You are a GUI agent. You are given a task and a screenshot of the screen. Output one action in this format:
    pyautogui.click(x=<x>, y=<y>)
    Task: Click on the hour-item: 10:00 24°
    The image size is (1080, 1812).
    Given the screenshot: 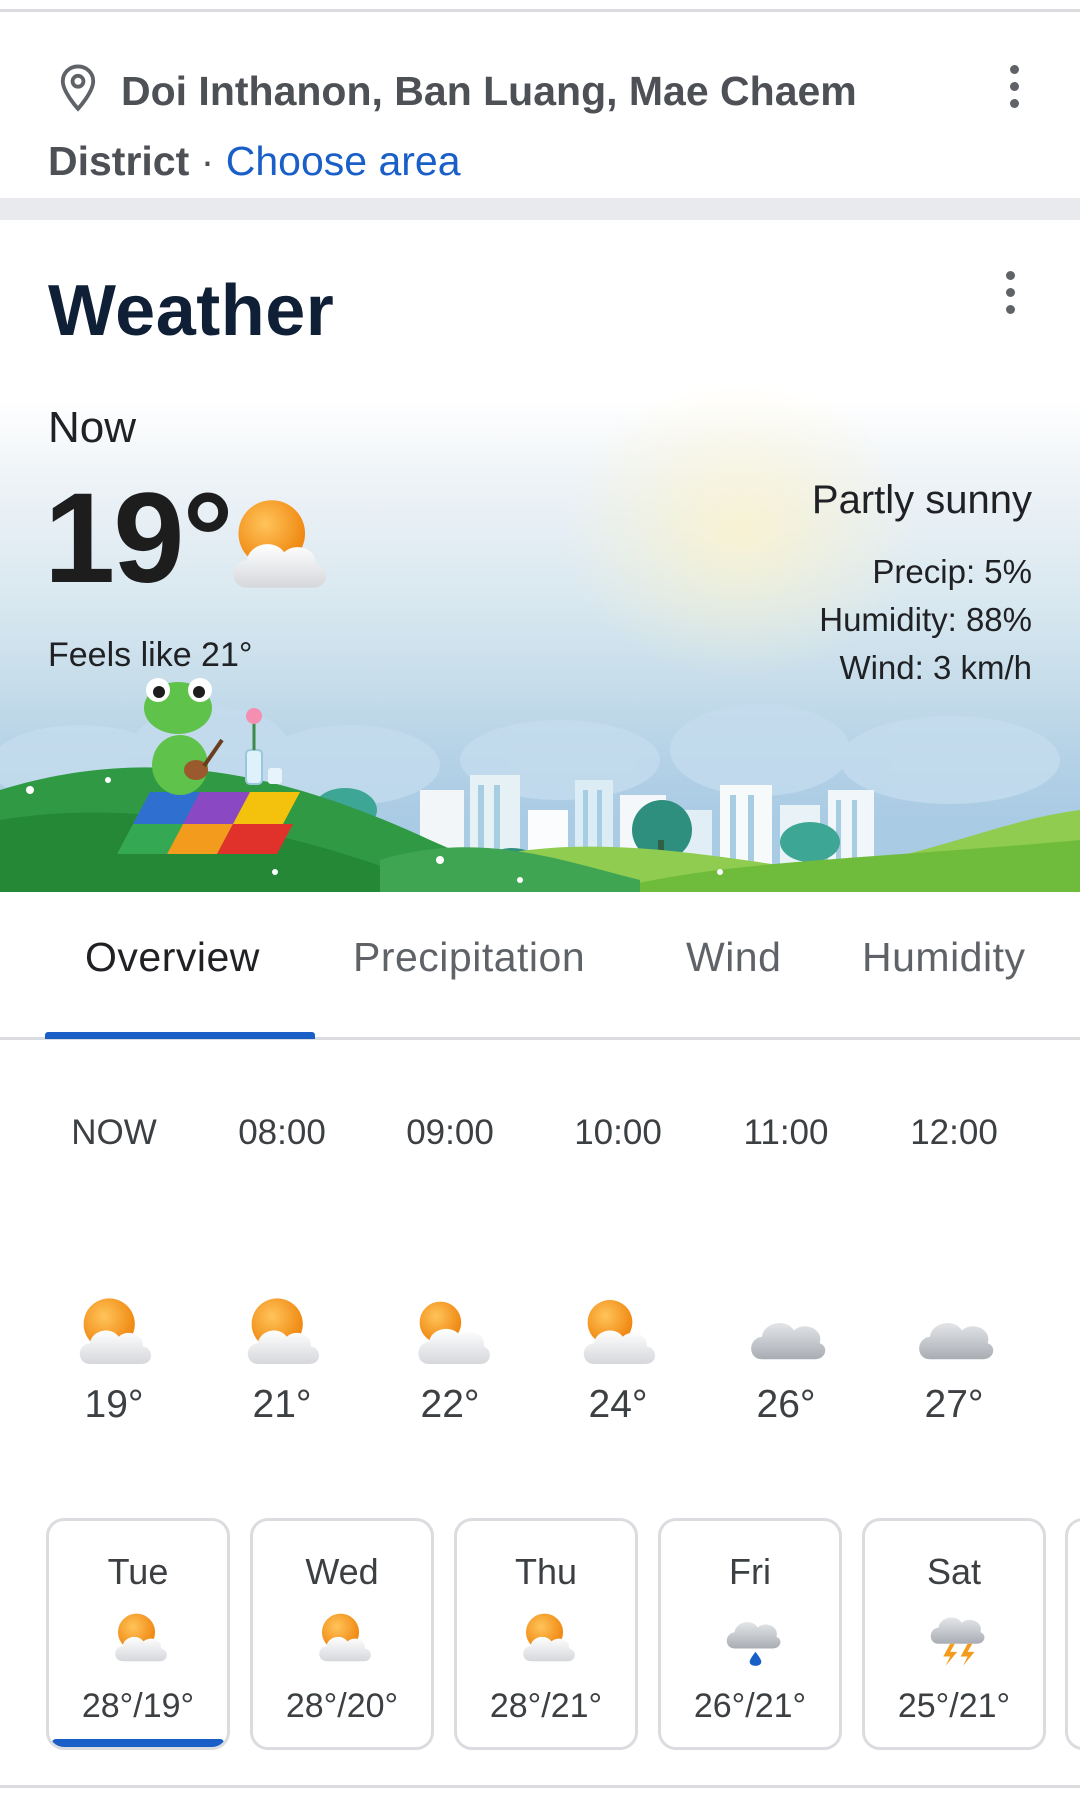 What is the action you would take?
    pyautogui.click(x=618, y=1240)
    